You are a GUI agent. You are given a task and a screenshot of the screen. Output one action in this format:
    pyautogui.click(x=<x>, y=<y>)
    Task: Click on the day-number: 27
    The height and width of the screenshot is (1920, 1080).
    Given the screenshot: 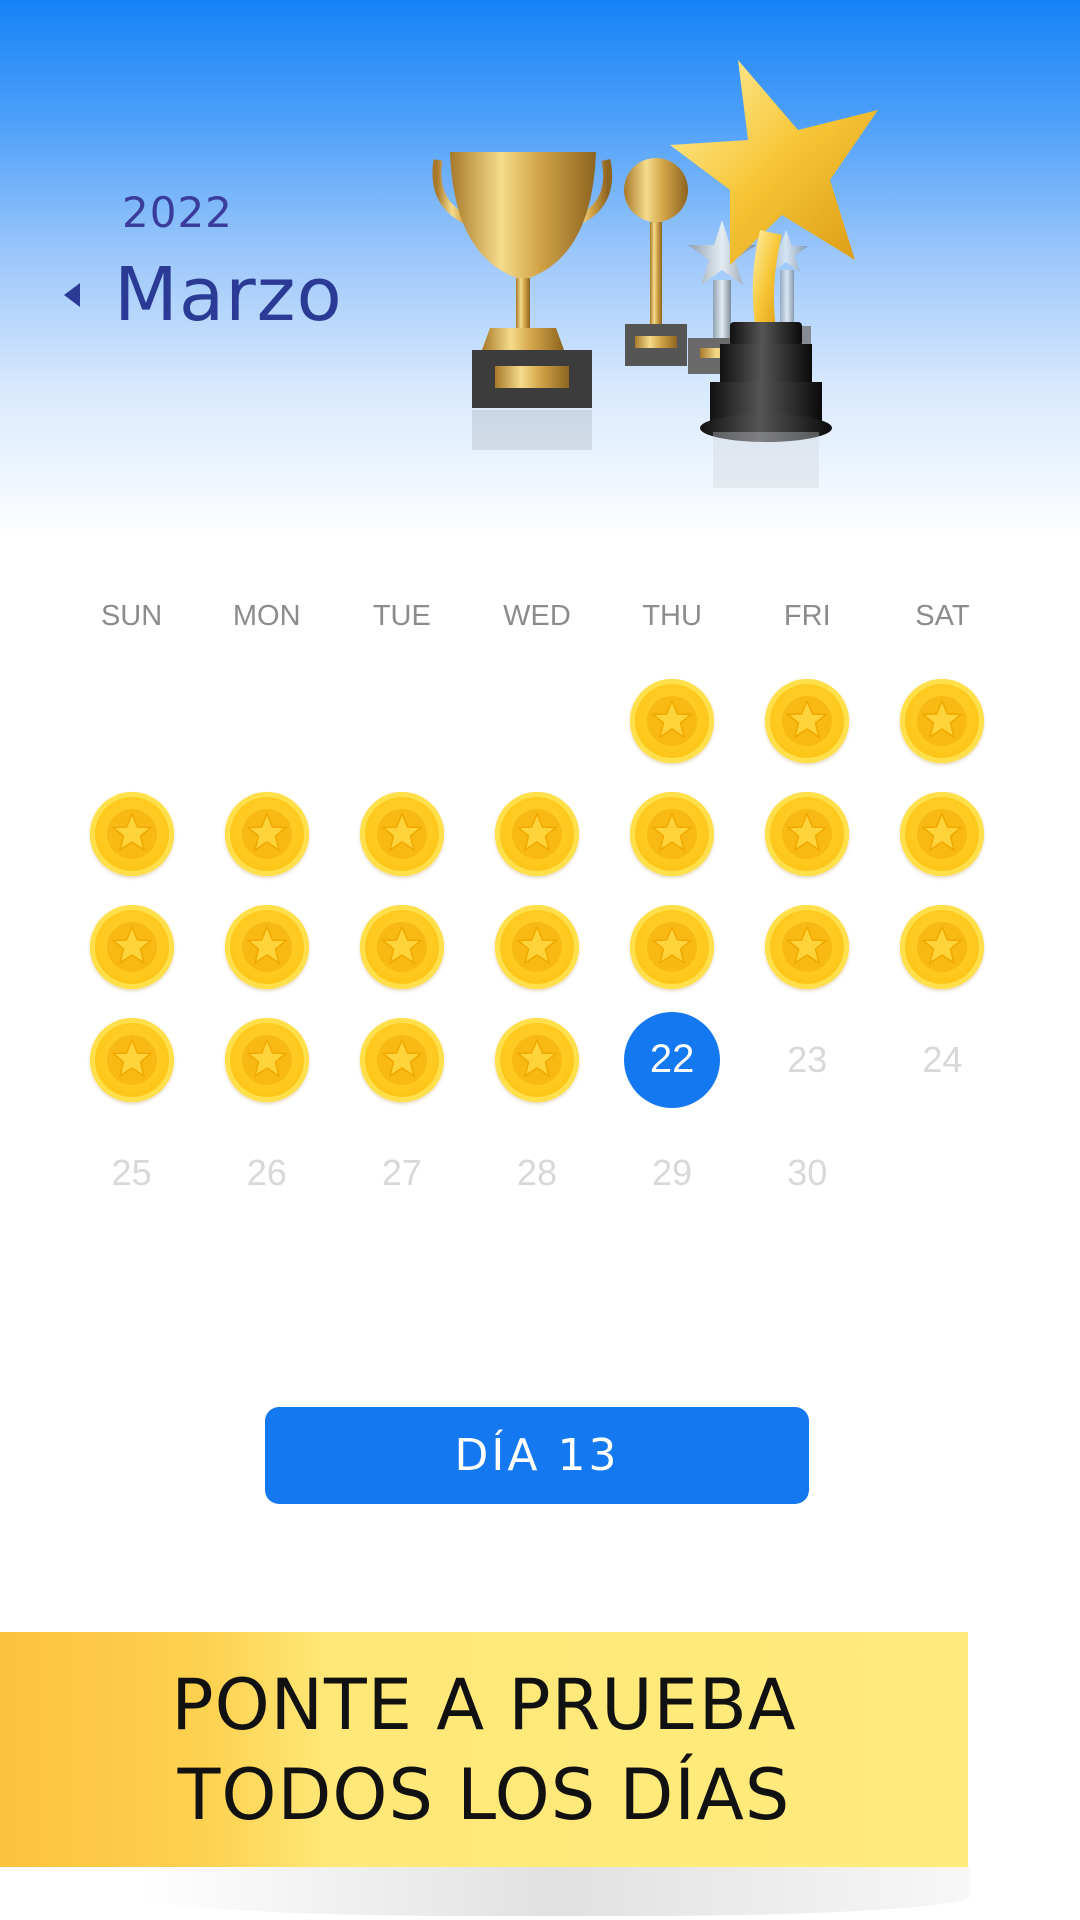 What is the action you would take?
    pyautogui.click(x=401, y=1172)
    